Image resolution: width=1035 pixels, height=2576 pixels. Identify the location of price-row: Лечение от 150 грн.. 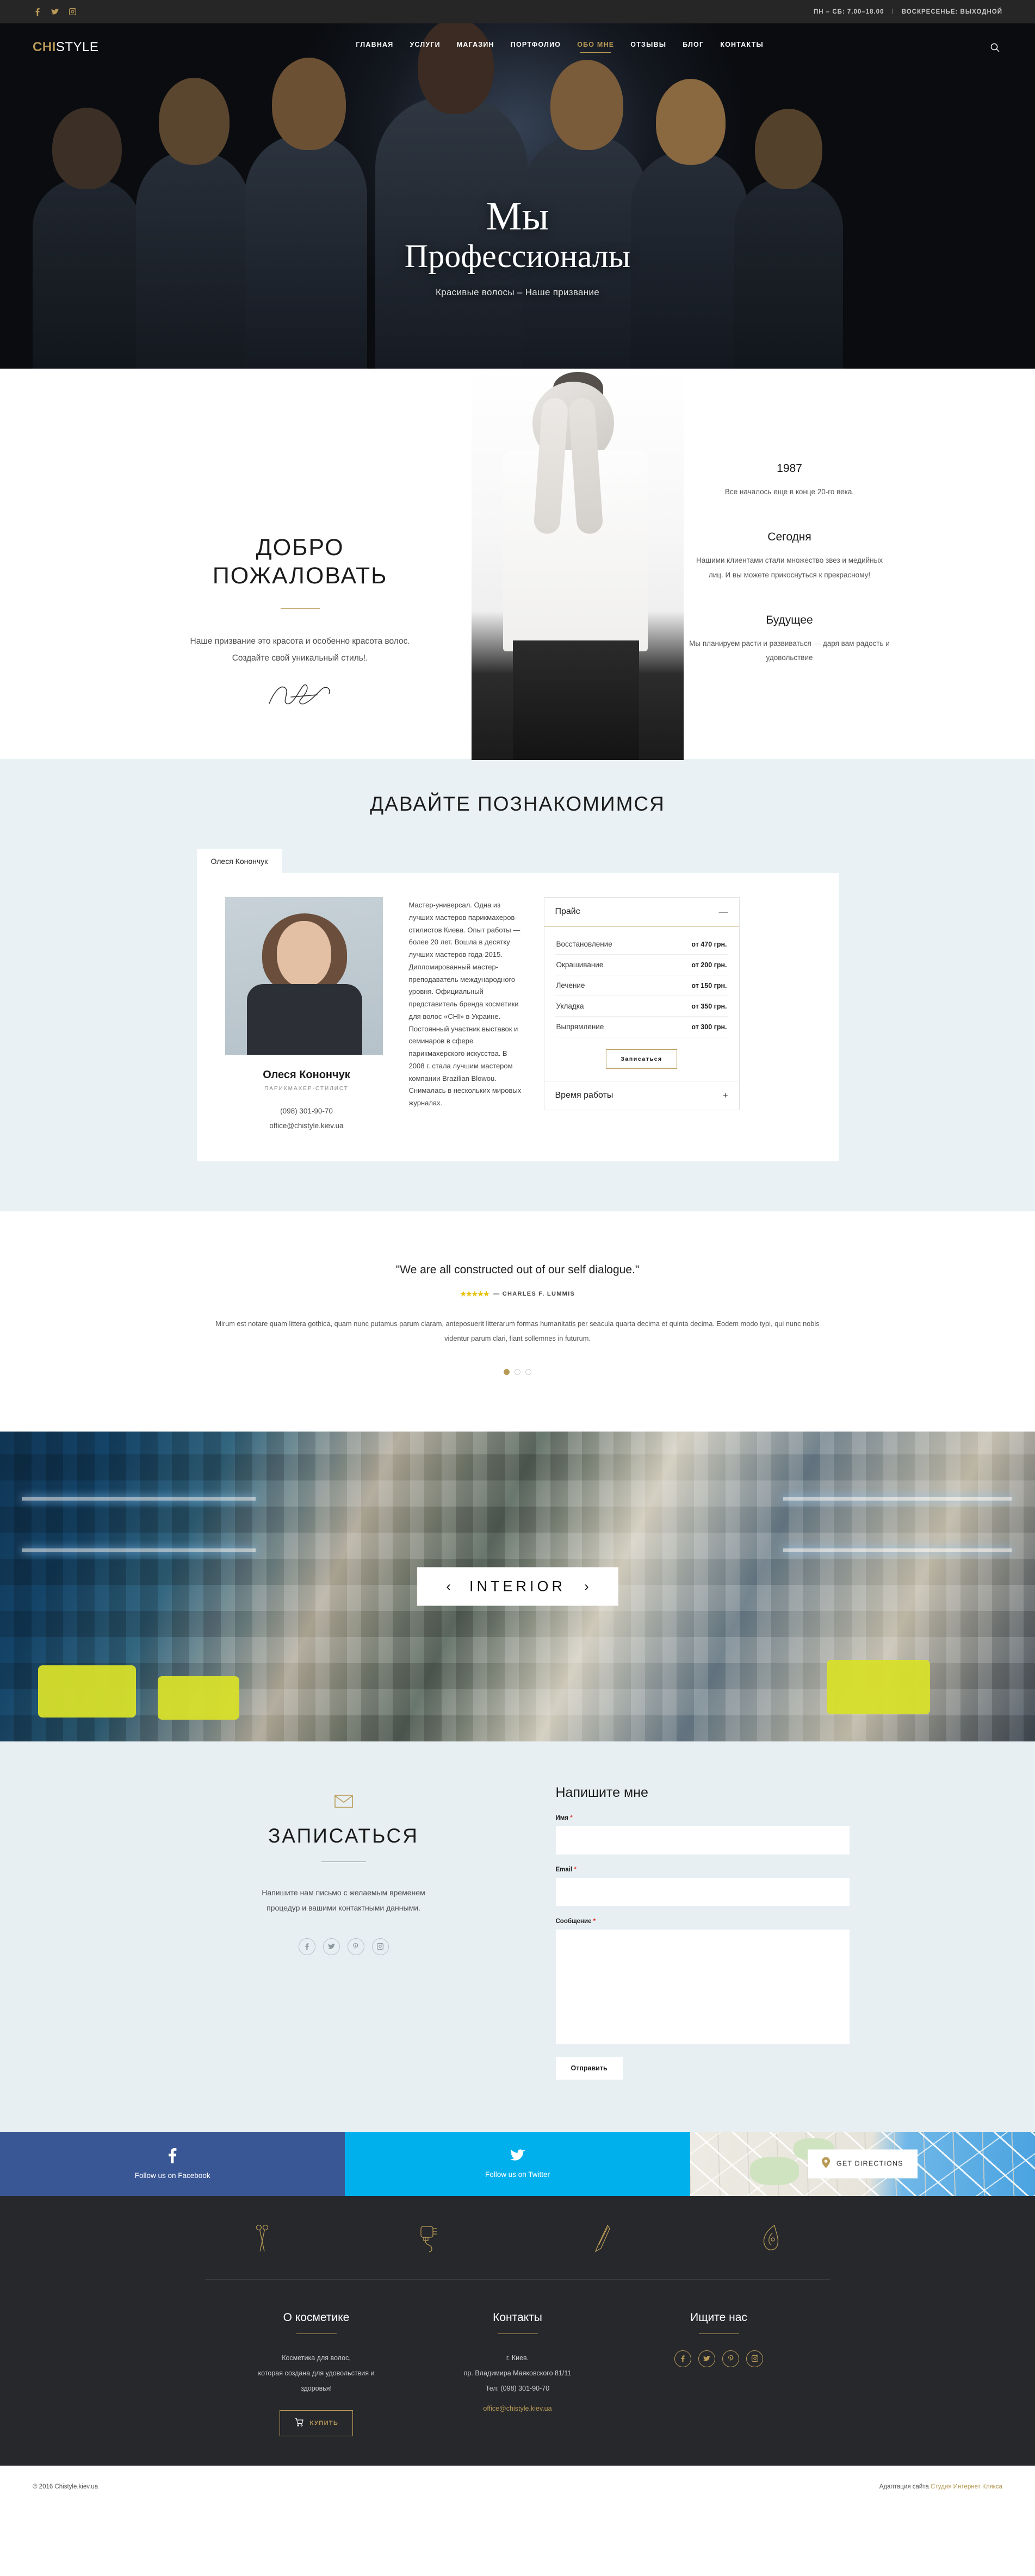
(641, 985).